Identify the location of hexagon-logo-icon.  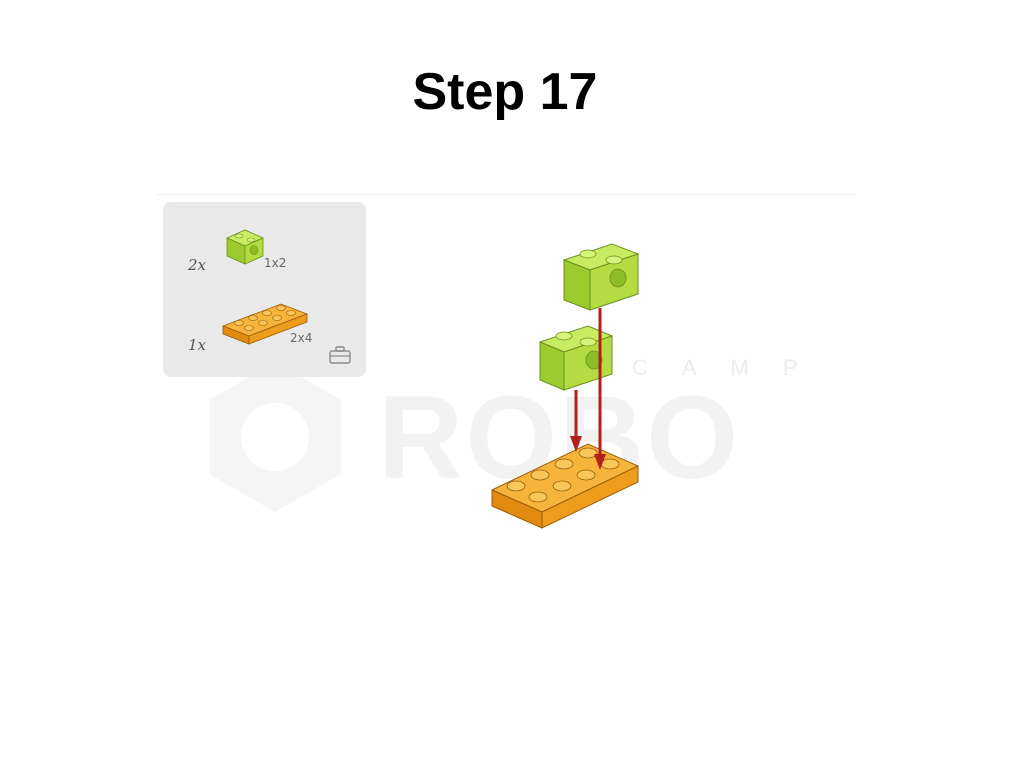
(275, 437).